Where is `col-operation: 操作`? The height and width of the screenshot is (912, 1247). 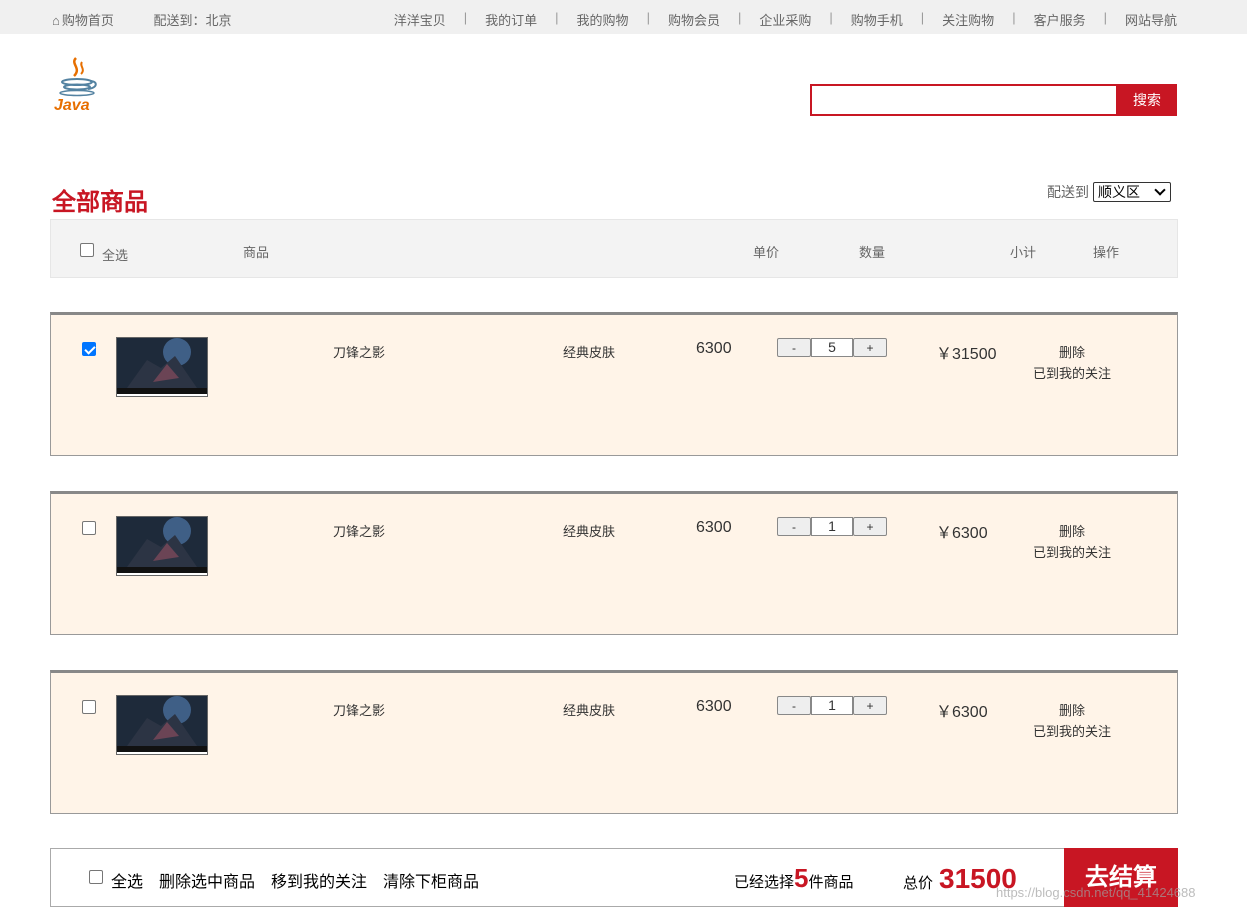
col-operation: 操作 is located at coordinates (1106, 252).